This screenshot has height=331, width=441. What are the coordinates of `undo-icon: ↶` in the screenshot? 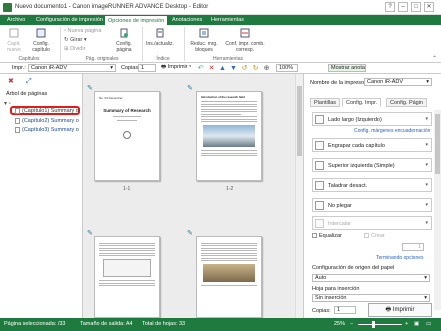 It's located at (200, 68).